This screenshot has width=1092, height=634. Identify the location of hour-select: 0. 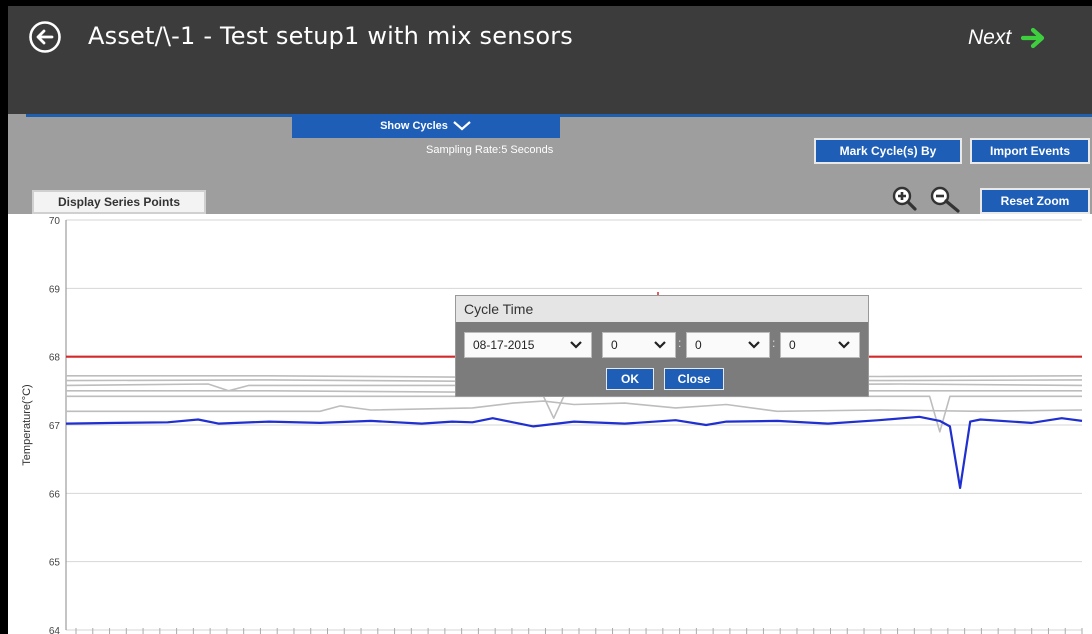
(639, 345).